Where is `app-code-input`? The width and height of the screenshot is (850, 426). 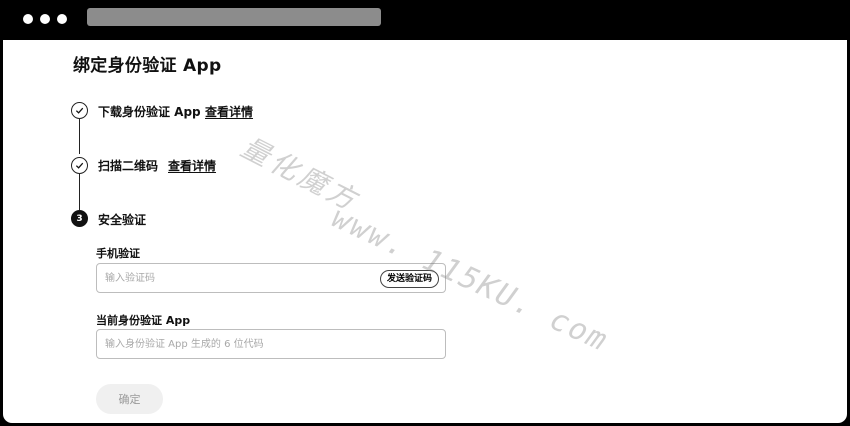 app-code-input is located at coordinates (271, 344).